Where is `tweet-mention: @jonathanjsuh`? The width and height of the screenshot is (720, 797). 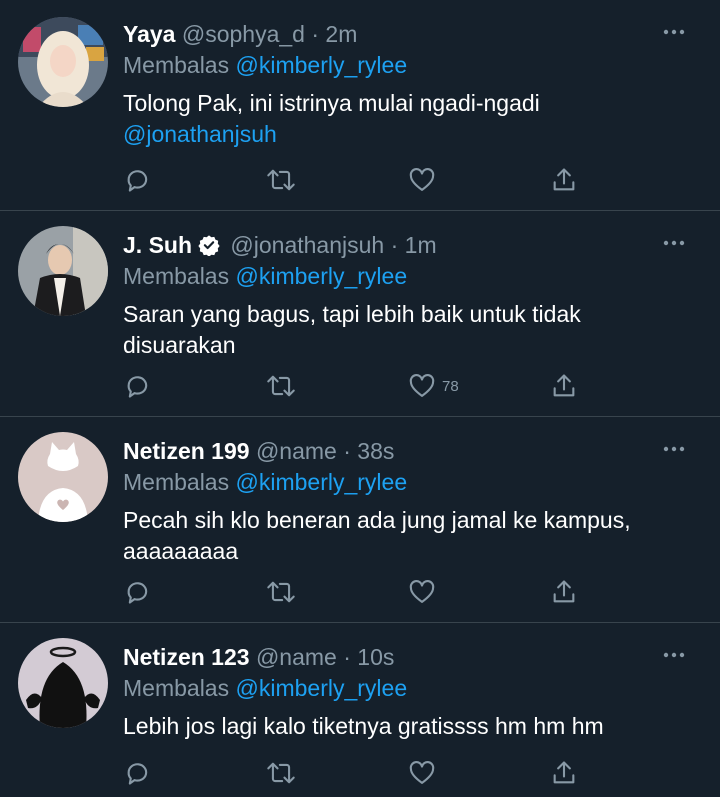
tweet-mention: @jonathanjsuh is located at coordinates (403, 134).